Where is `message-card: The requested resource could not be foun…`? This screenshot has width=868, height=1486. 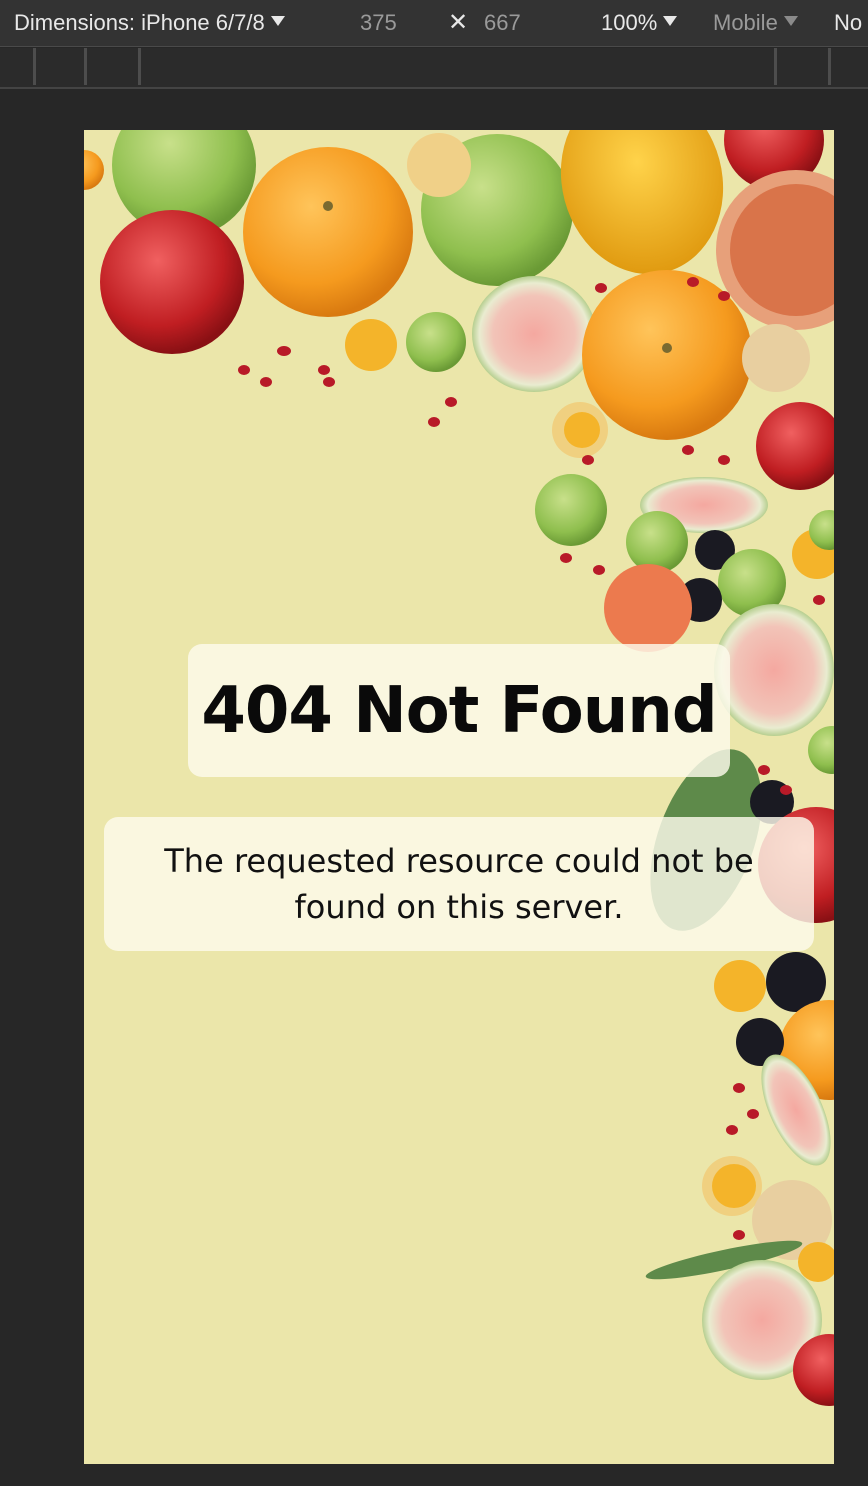
message-card: The requested resource could not be foun… is located at coordinates (459, 884).